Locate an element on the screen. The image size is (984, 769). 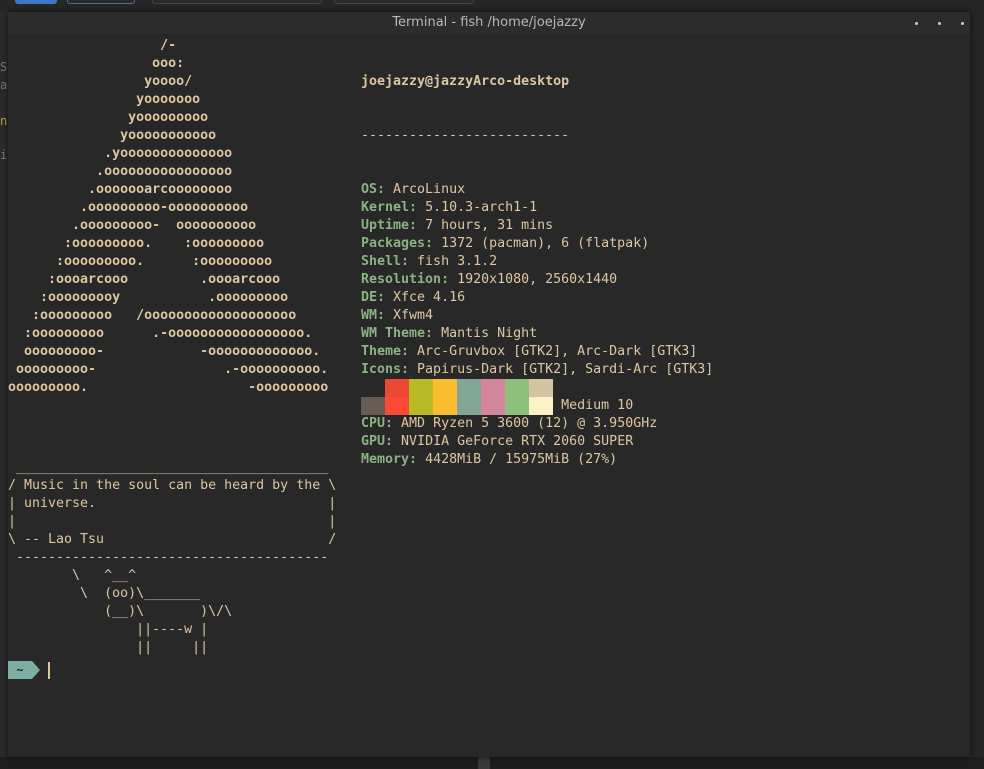
info-key: Theme is located at coordinates (381, 351).